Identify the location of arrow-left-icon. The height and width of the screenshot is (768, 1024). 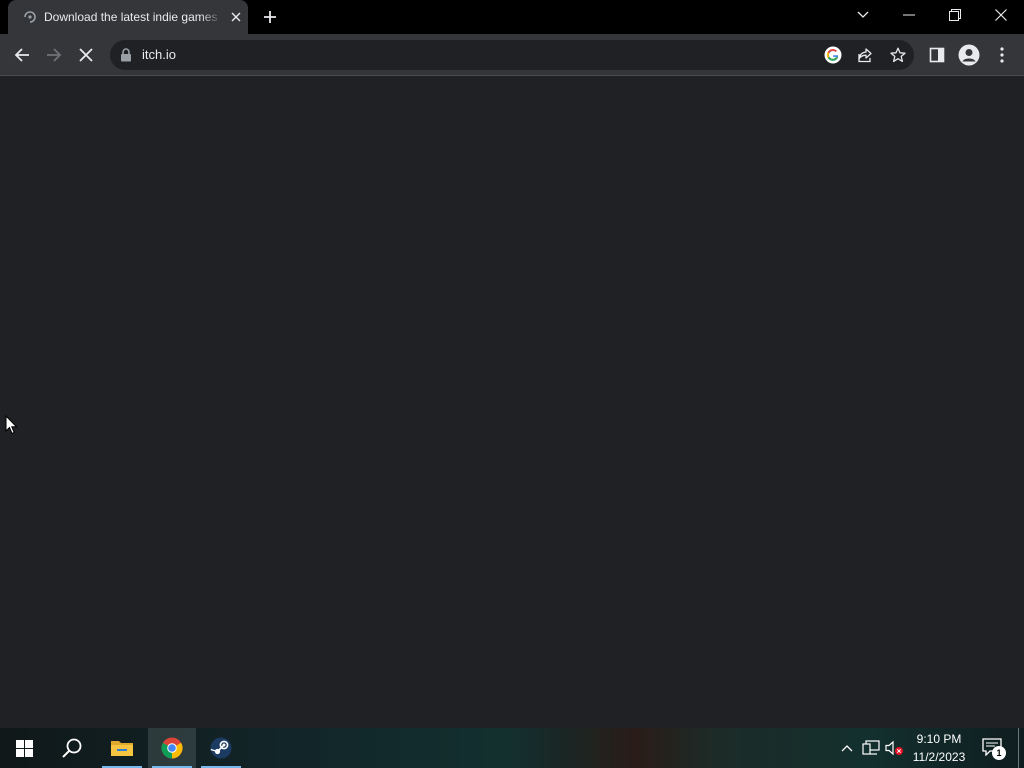
(21, 55).